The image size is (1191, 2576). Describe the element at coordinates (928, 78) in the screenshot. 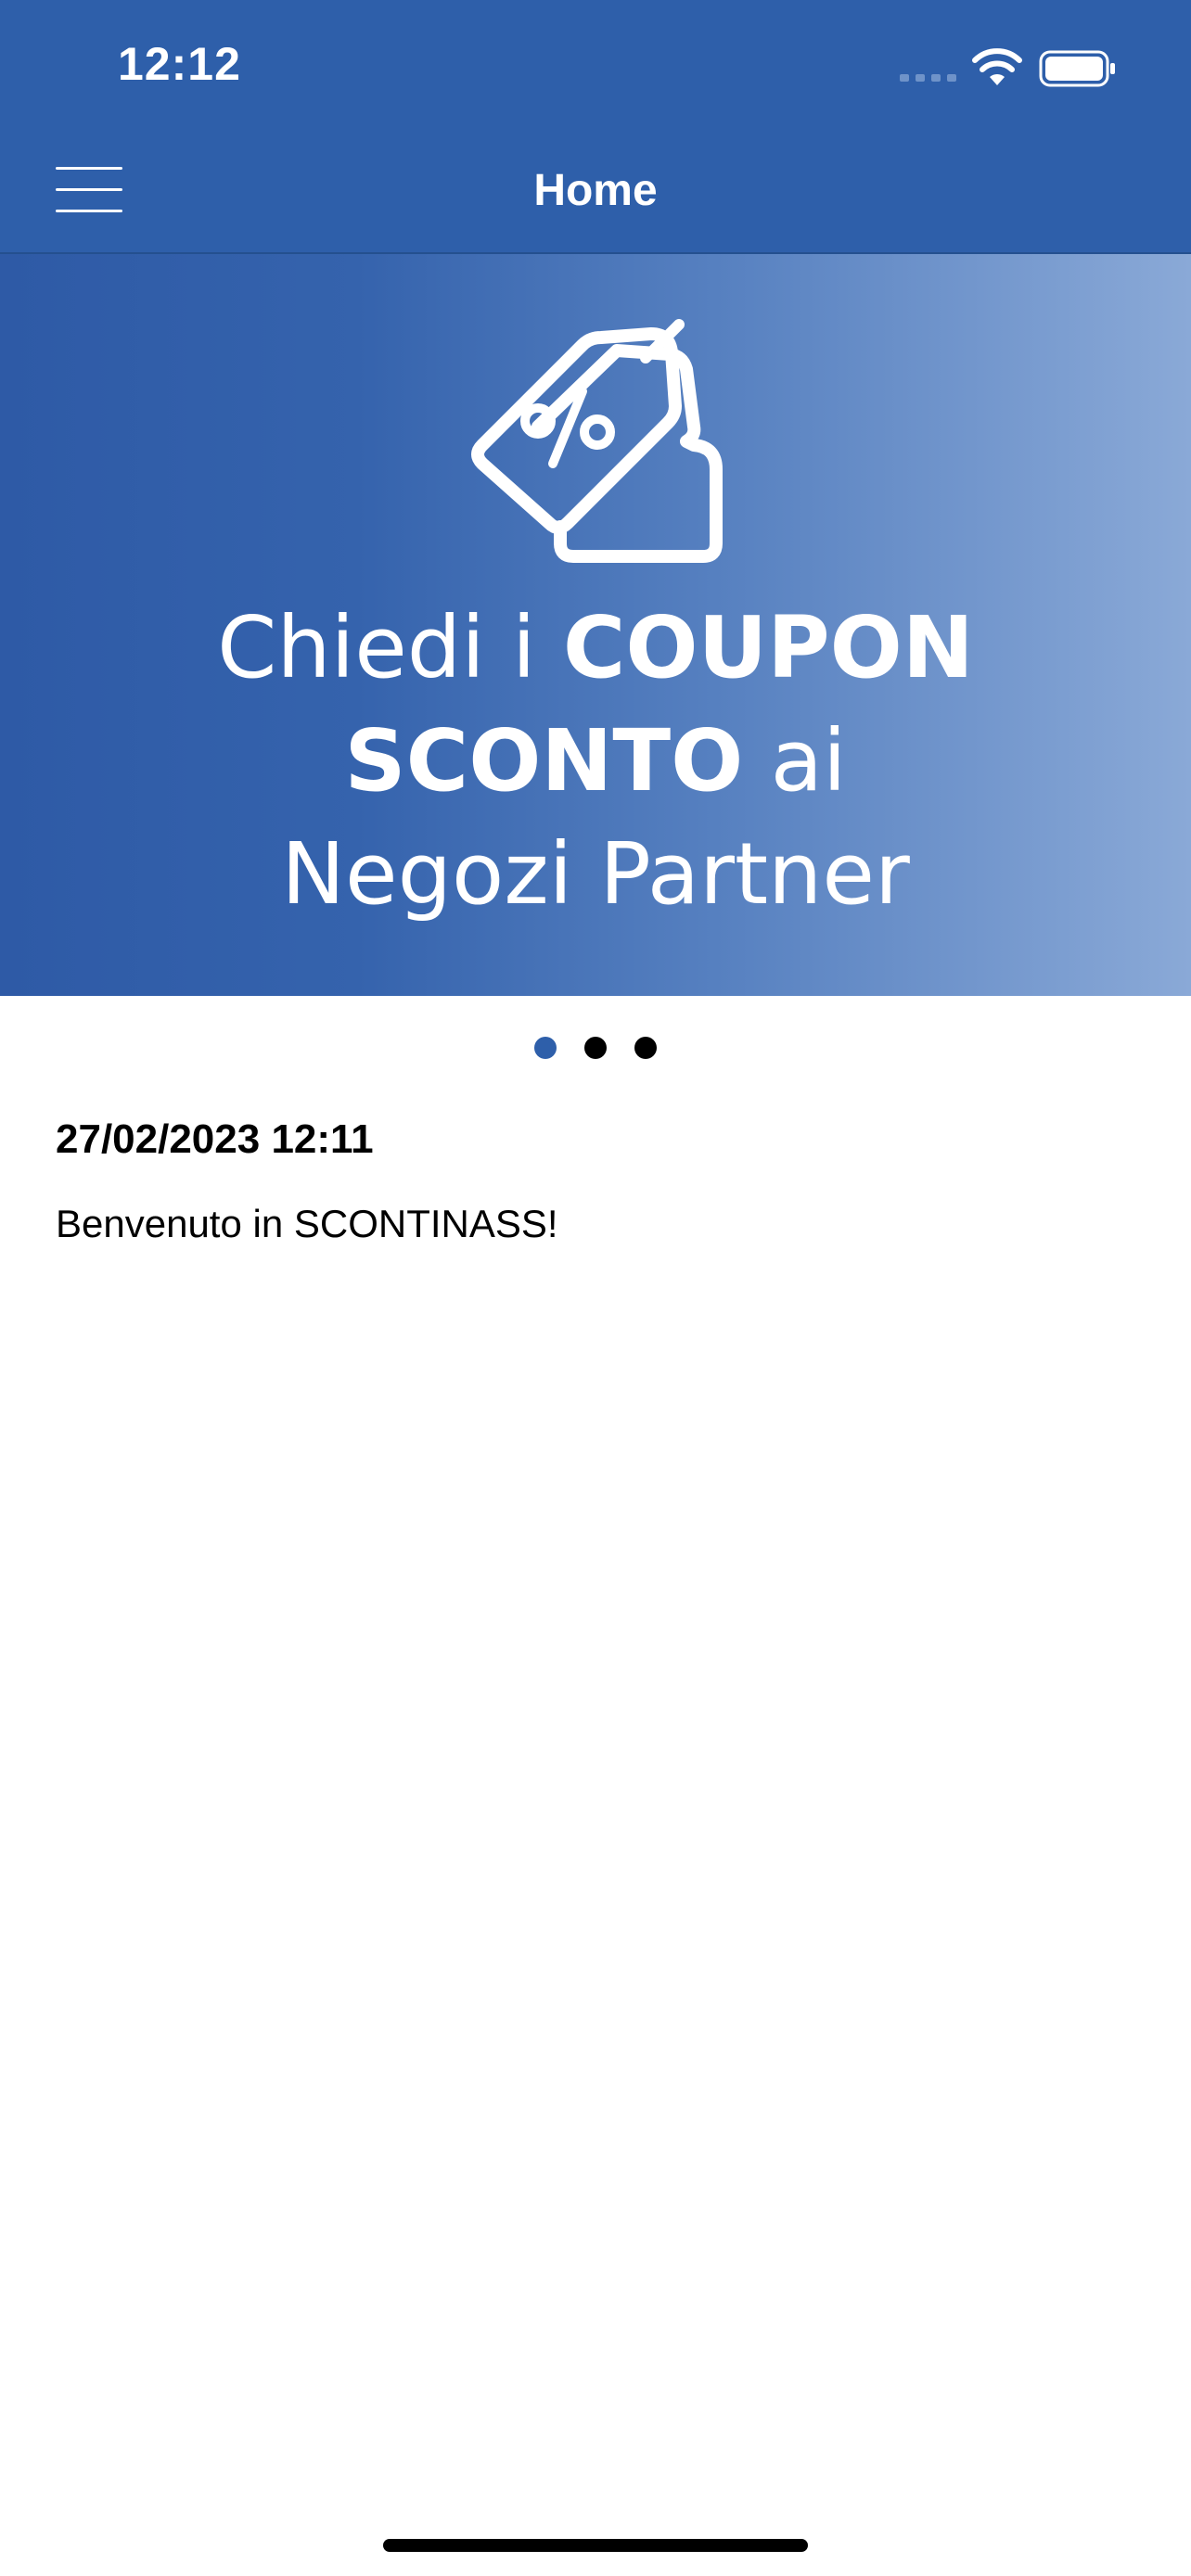

I see `cellular-signal-icon` at that location.